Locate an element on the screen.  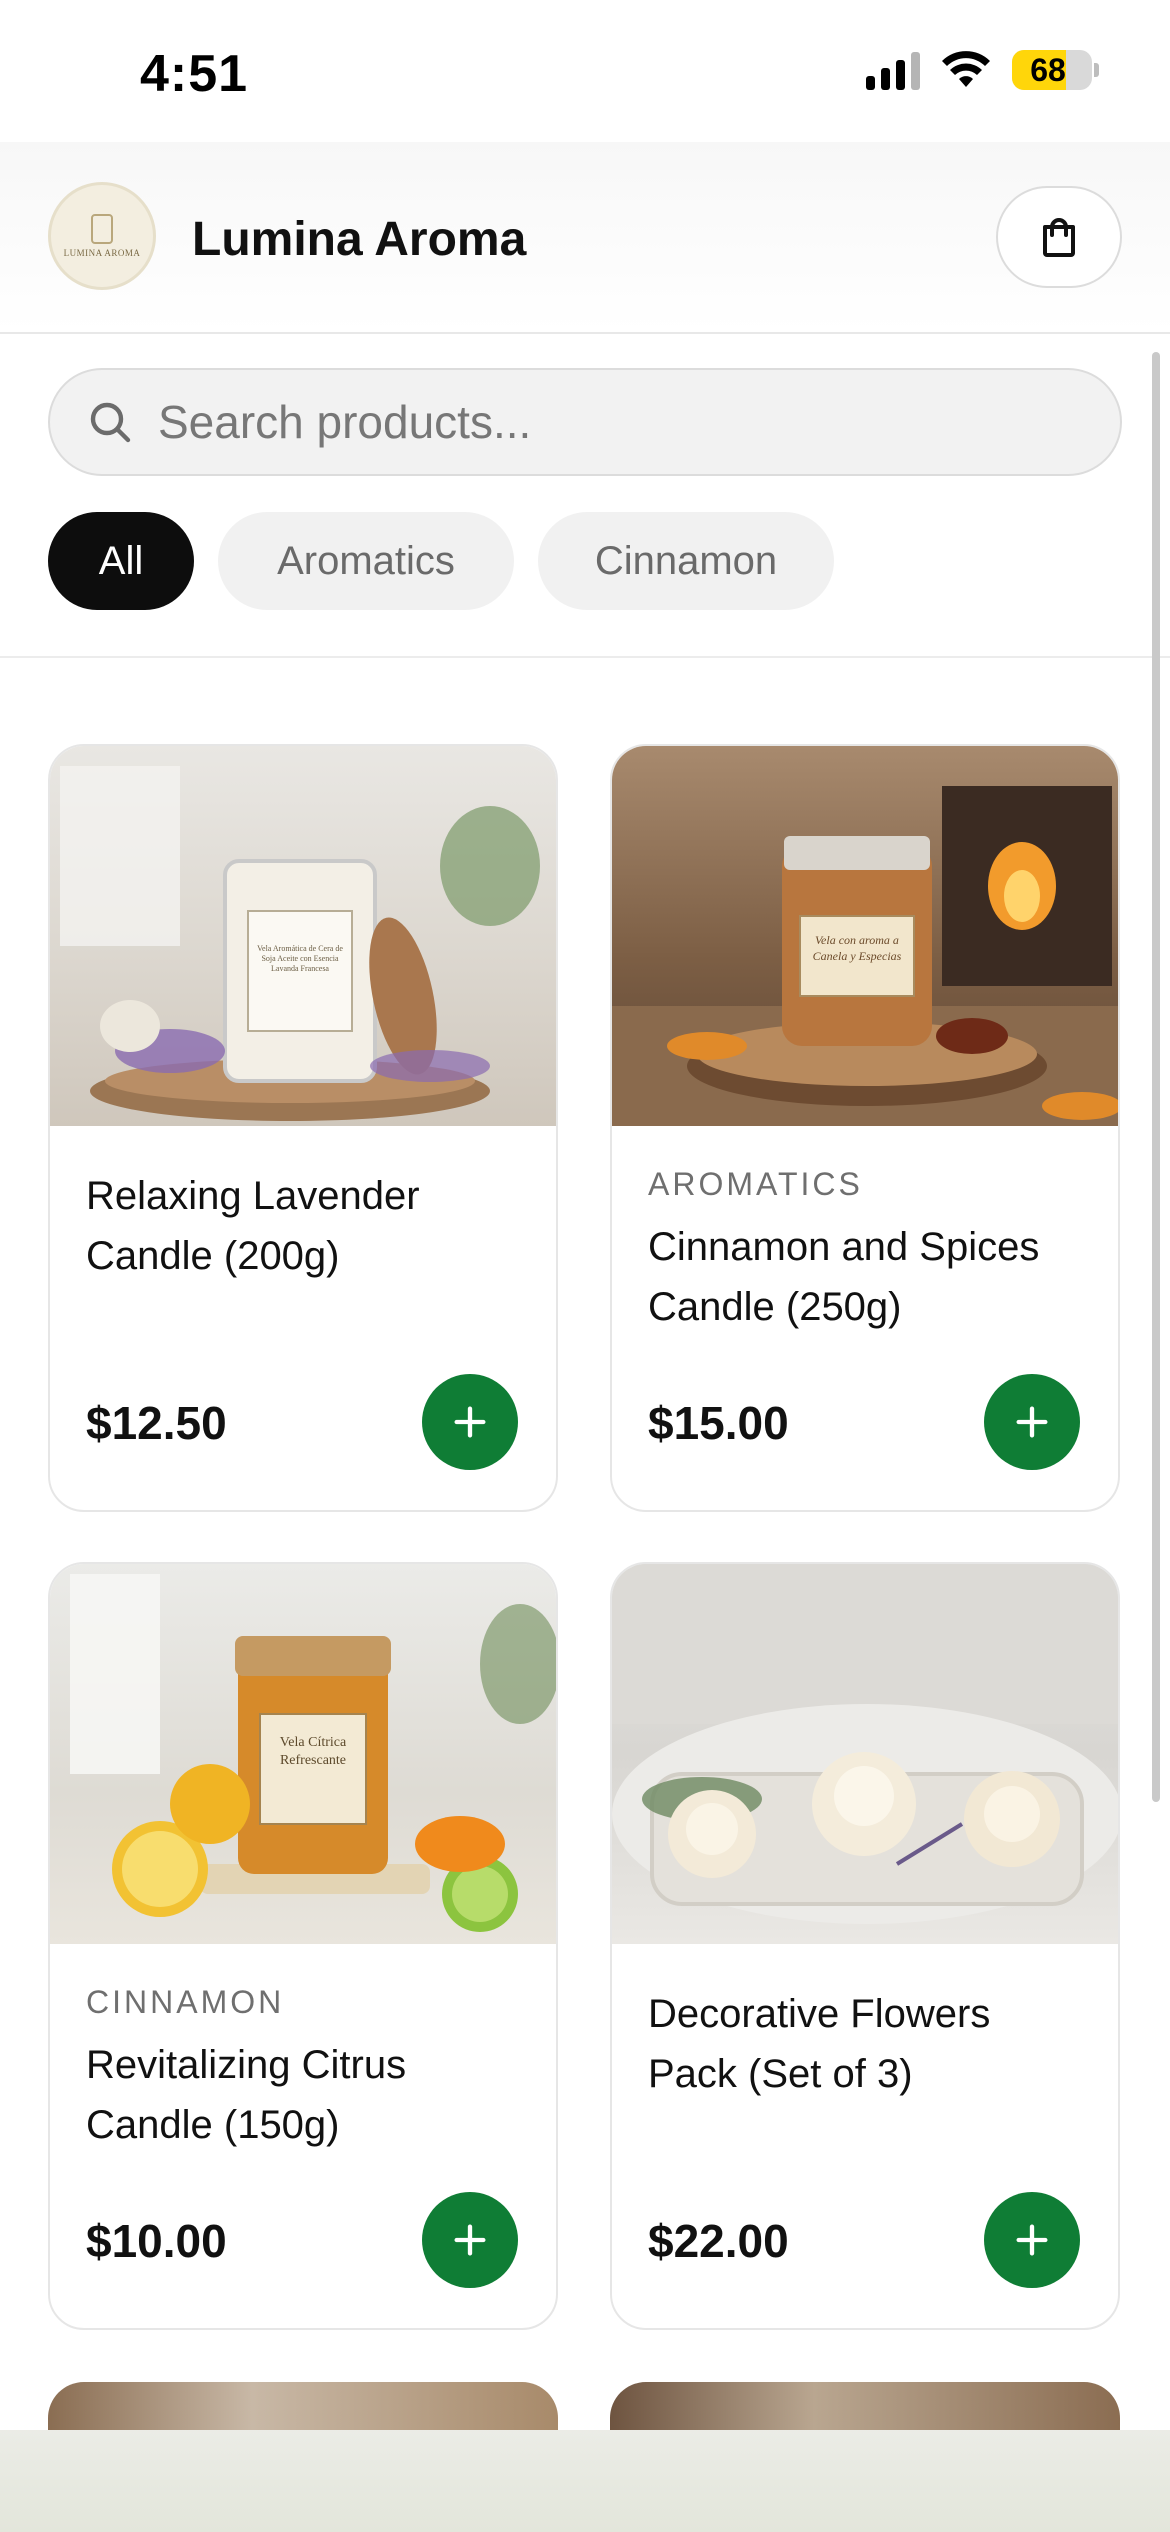
battery-indicator: 68 is located at coordinates (1055, 70).